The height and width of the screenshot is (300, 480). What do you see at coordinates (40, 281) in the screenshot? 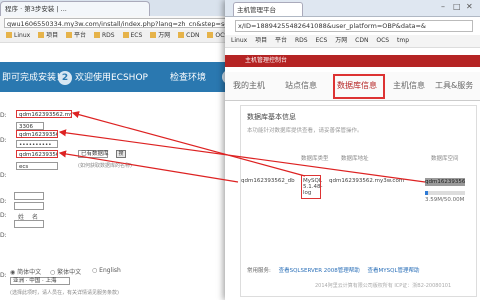
I see `timezone-select: 亚洲 · 中国 · 上海` at bounding box center [40, 281].